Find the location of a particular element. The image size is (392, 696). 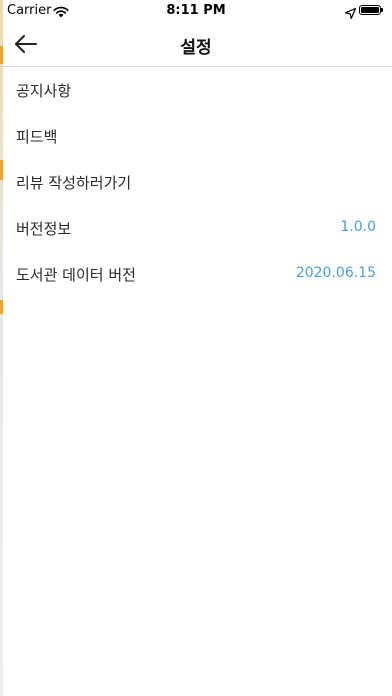

settings-item-label: 공지사항 is located at coordinates (44, 91).